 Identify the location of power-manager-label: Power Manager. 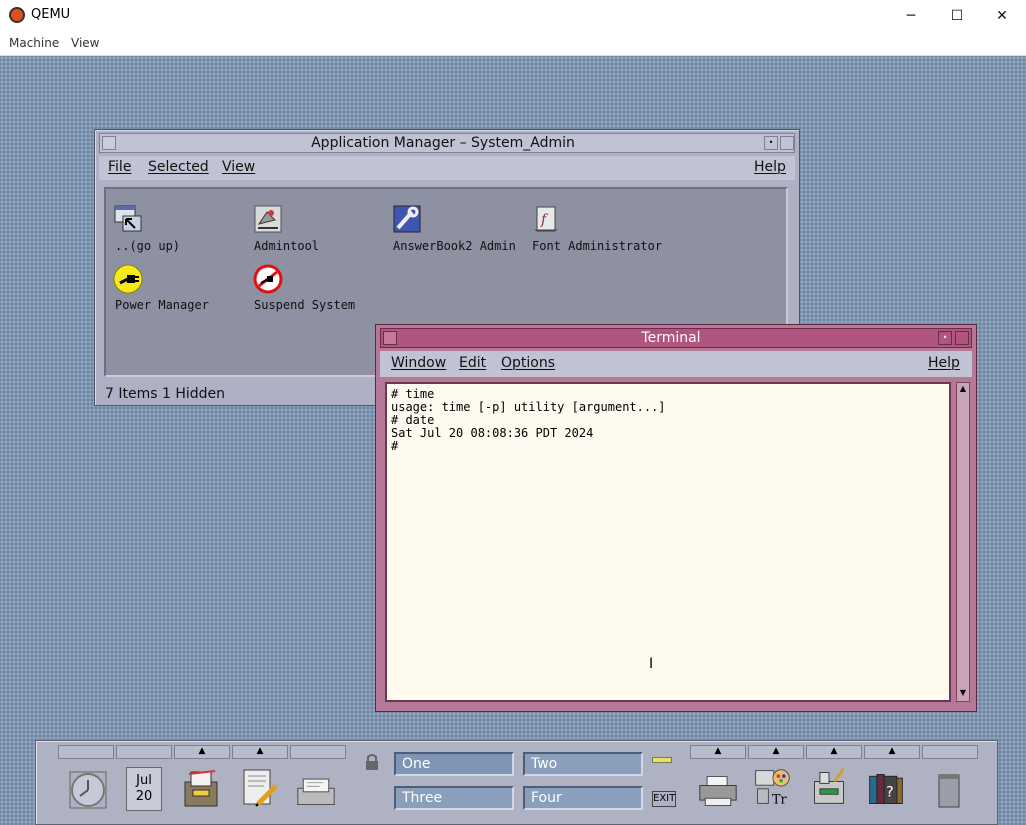
(162, 305).